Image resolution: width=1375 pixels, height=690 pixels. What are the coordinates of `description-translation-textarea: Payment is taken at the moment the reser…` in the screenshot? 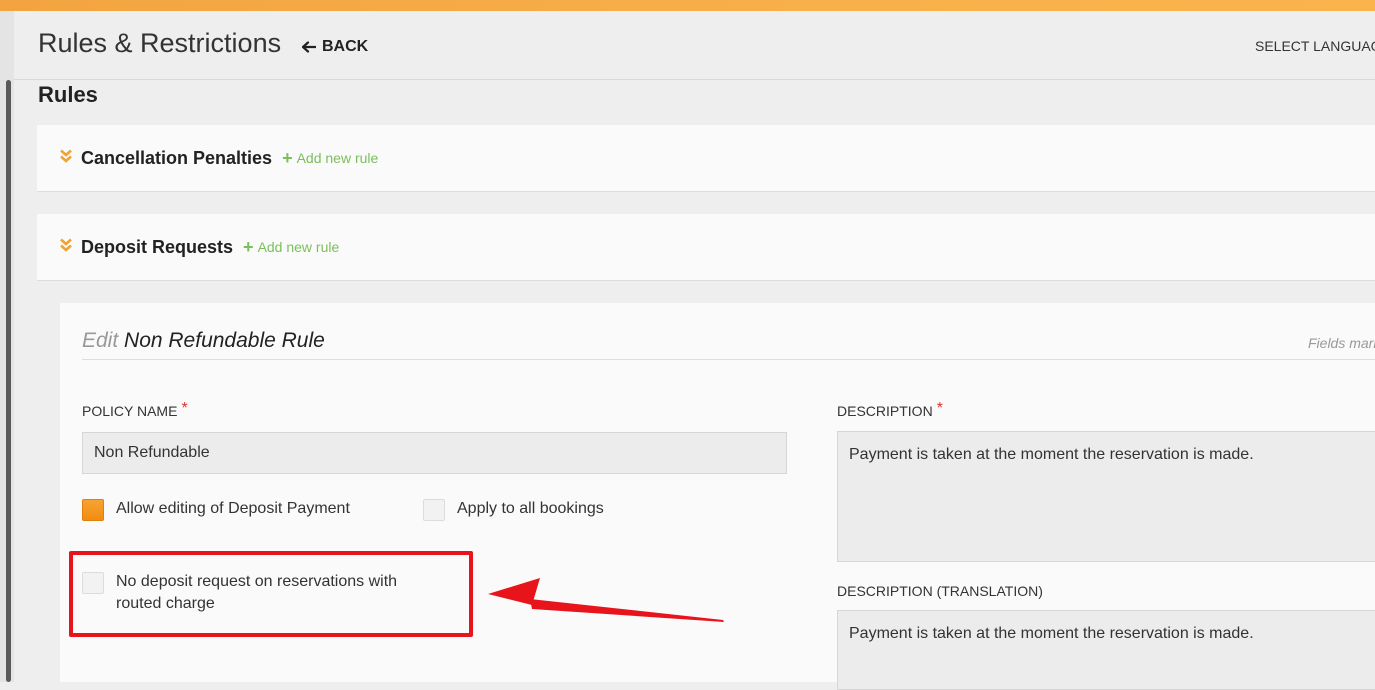 It's located at (1106, 650).